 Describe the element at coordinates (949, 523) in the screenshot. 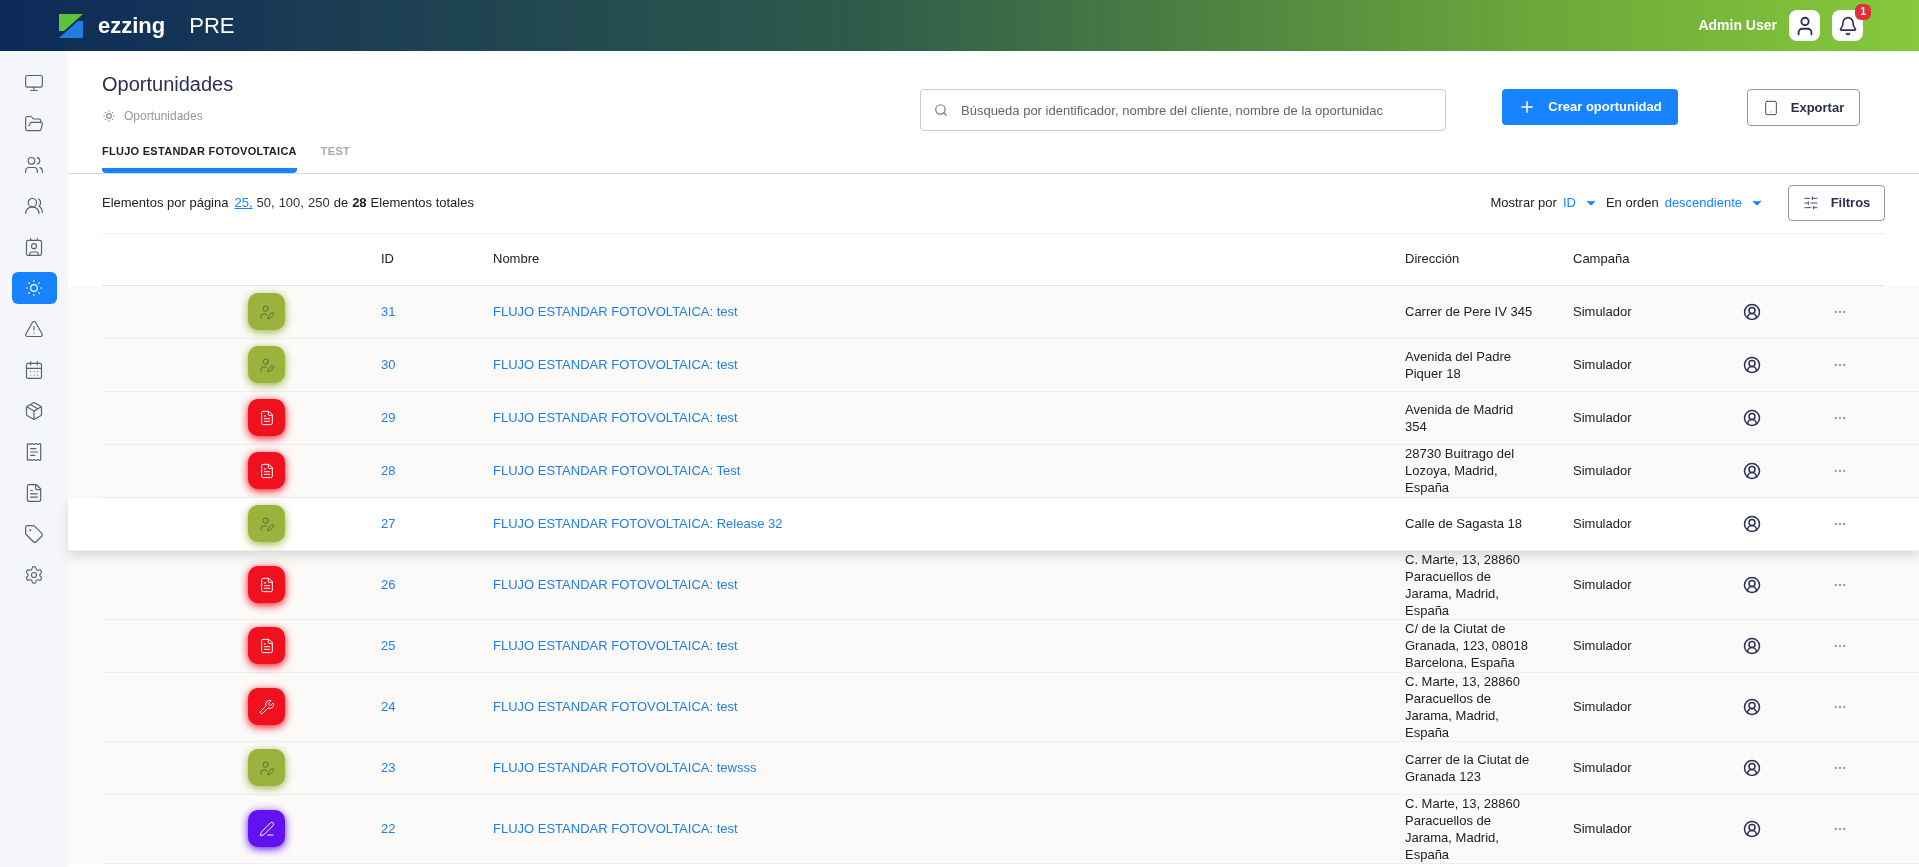

I see `name-link: FLUJO ESTANDAR FOTOVOLTAICA: Release 32` at that location.